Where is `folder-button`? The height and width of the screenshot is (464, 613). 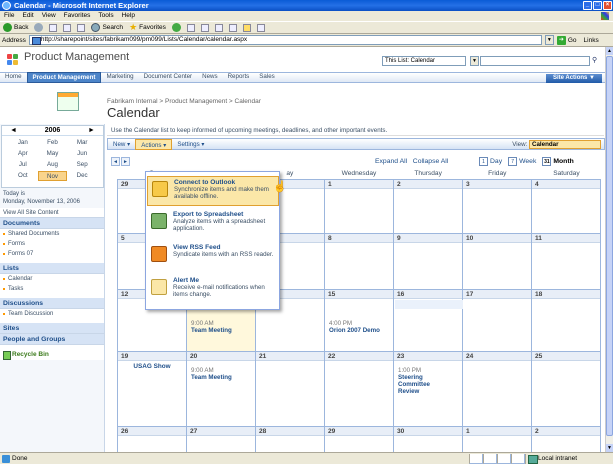 folder-button is located at coordinates (247, 27).